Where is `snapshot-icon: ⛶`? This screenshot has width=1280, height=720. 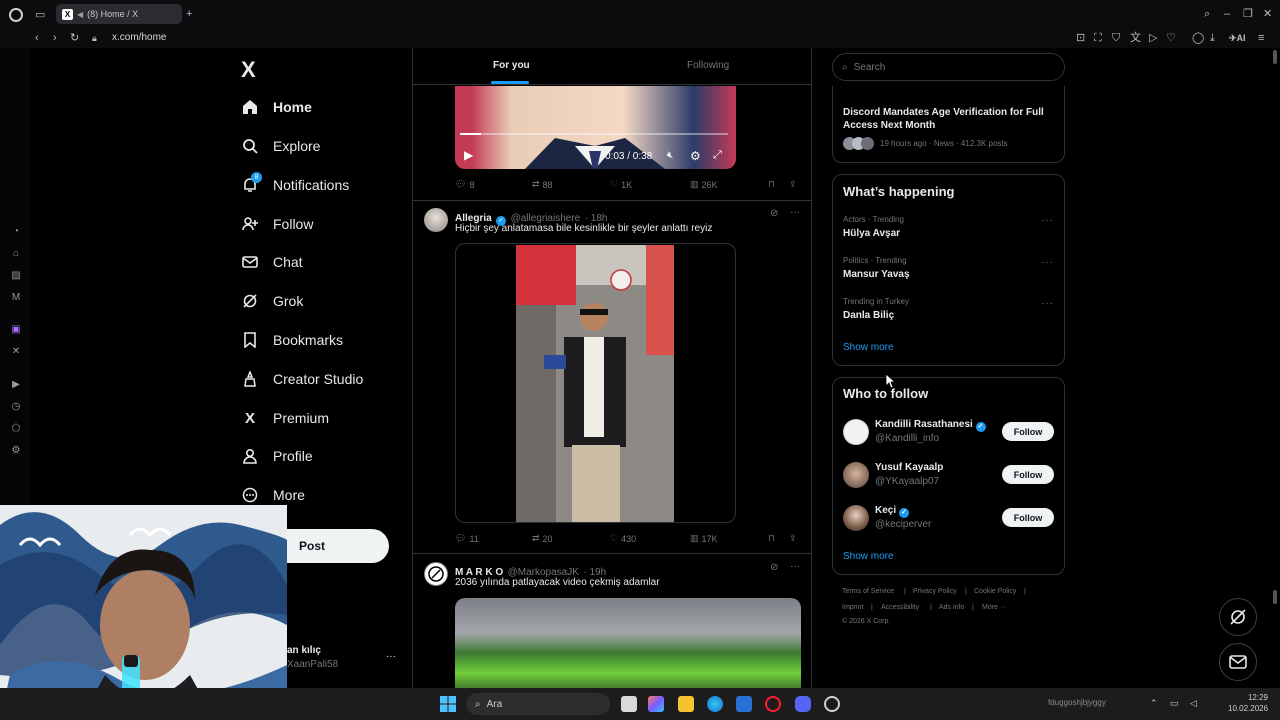
snapshot-icon: ⛶ is located at coordinates (1098, 38).